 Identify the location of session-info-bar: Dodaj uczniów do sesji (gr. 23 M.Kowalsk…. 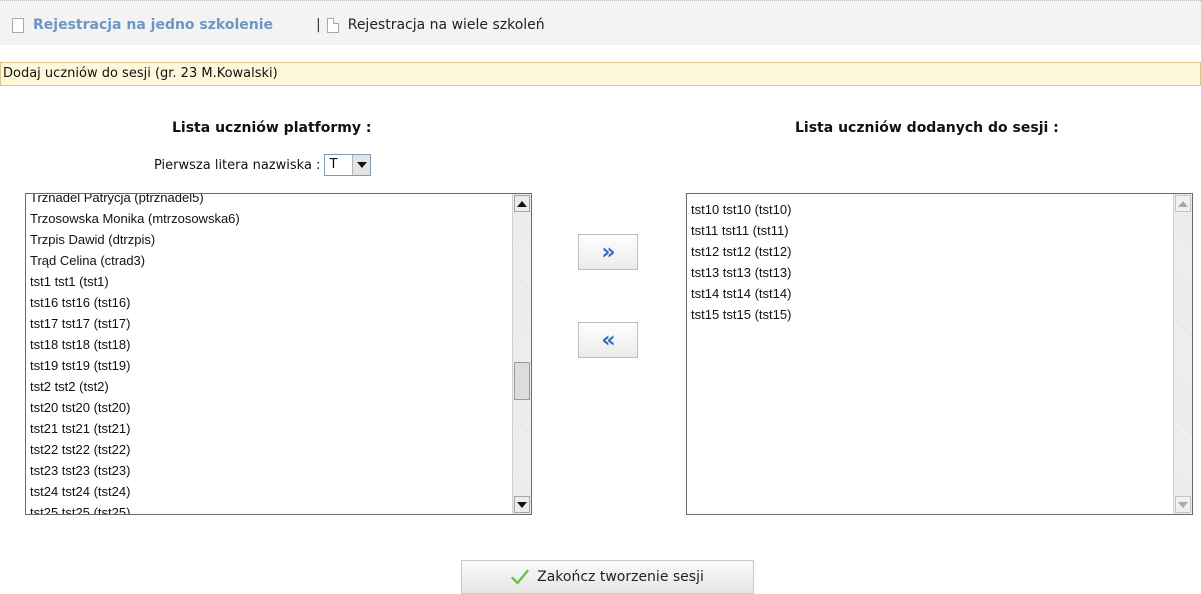
(600, 74).